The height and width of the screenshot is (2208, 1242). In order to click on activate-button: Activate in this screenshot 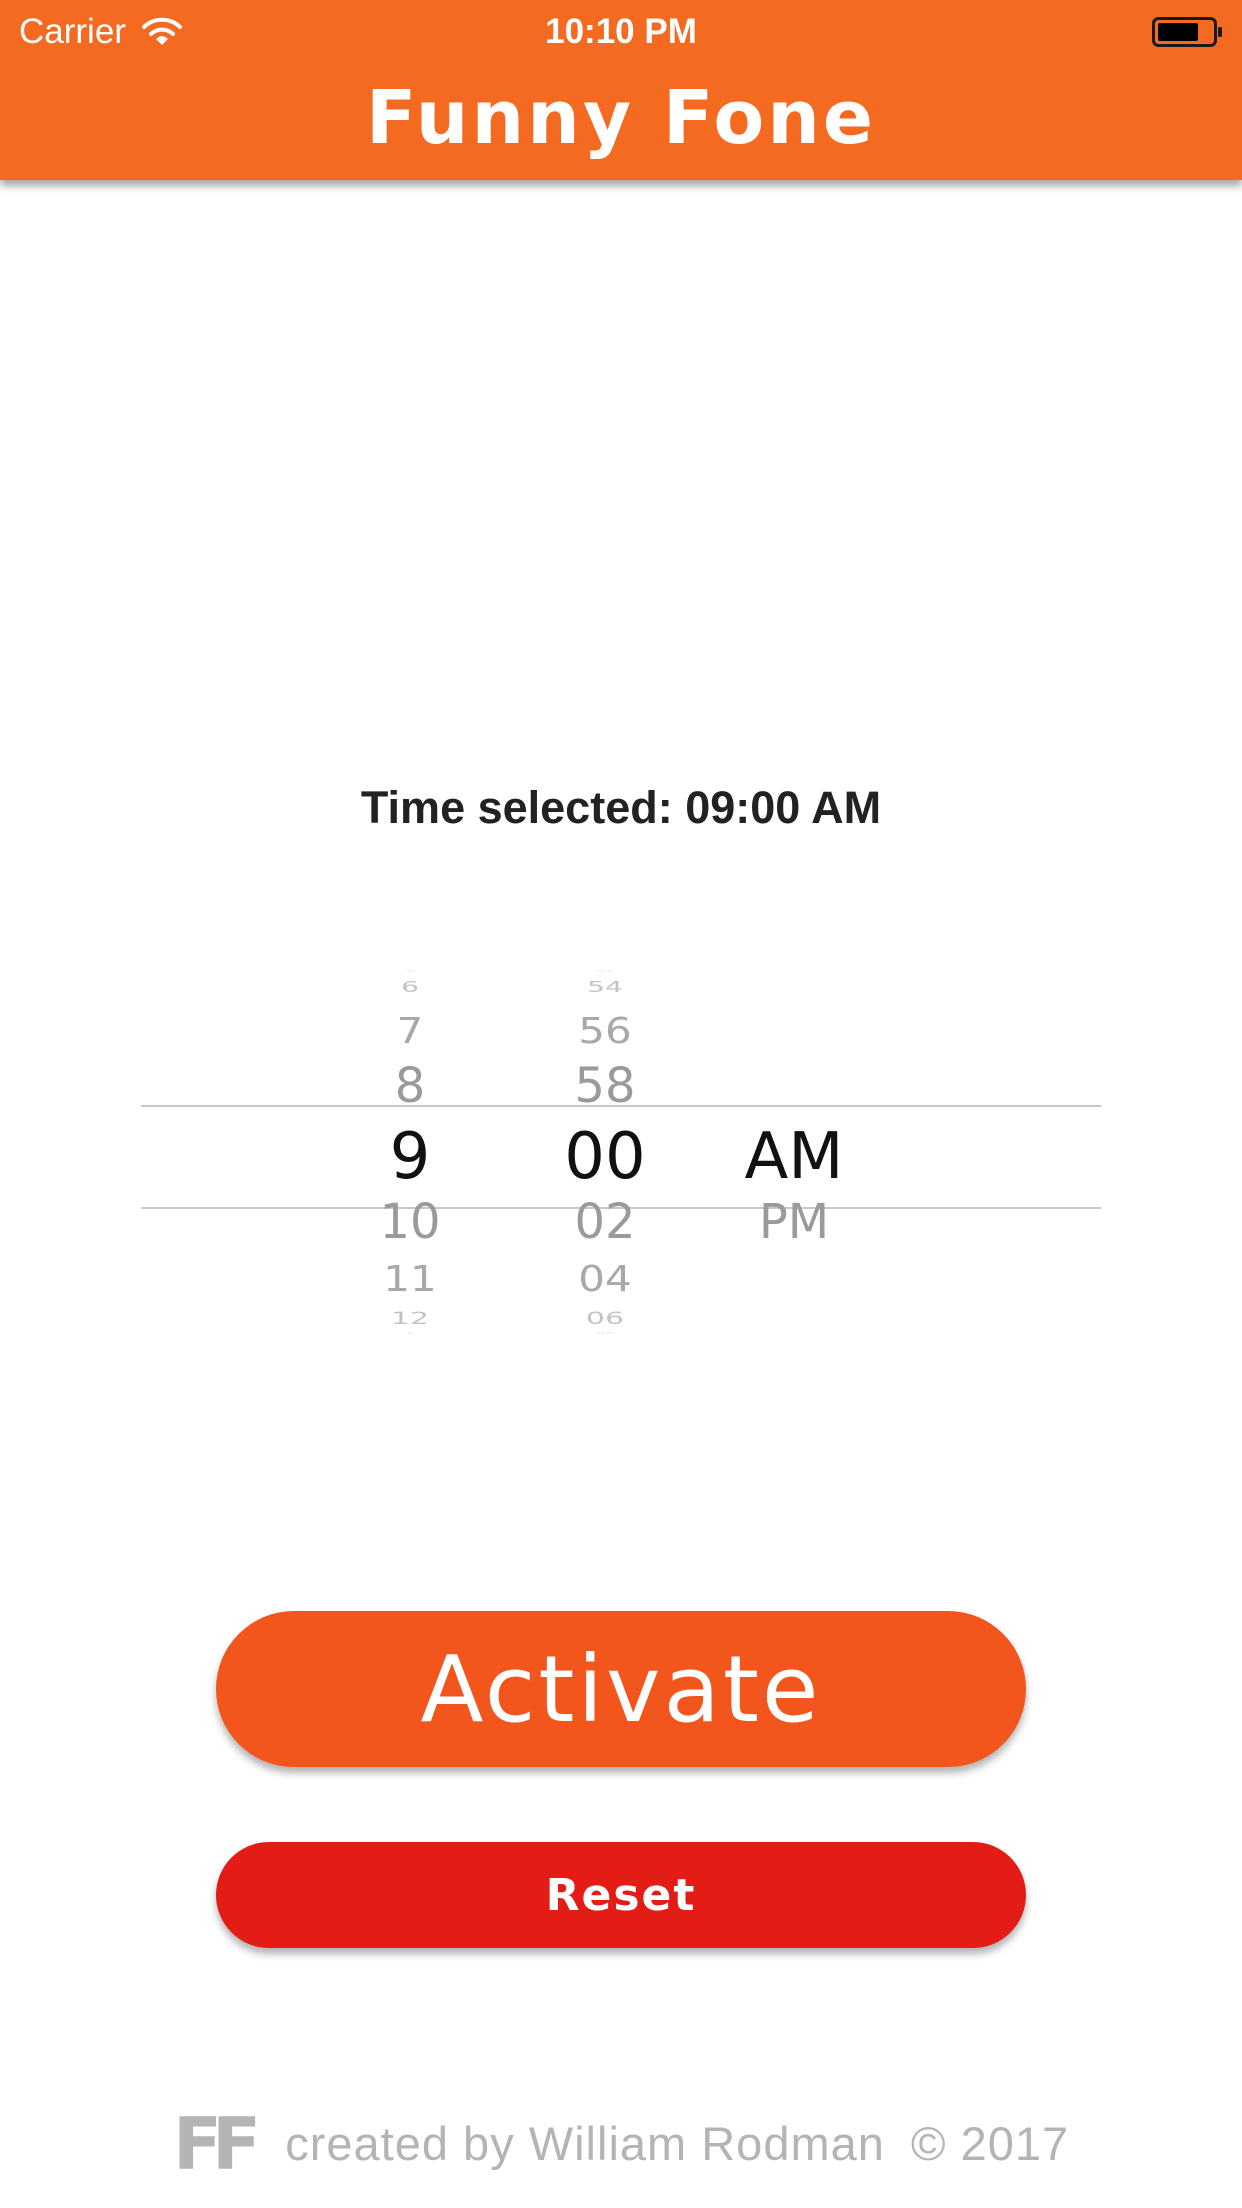, I will do `click(621, 1689)`.